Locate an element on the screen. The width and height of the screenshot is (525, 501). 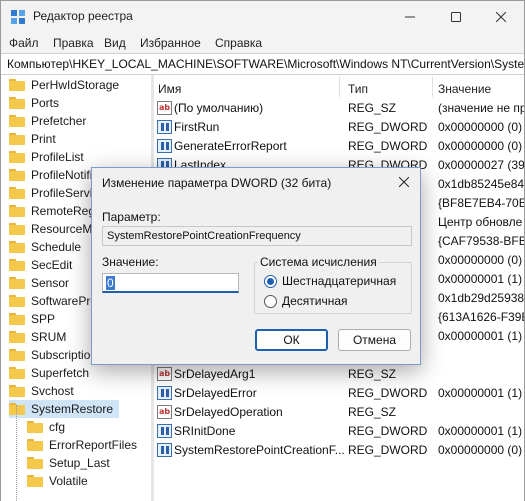
radio-hex-indicator is located at coordinates (270, 281).